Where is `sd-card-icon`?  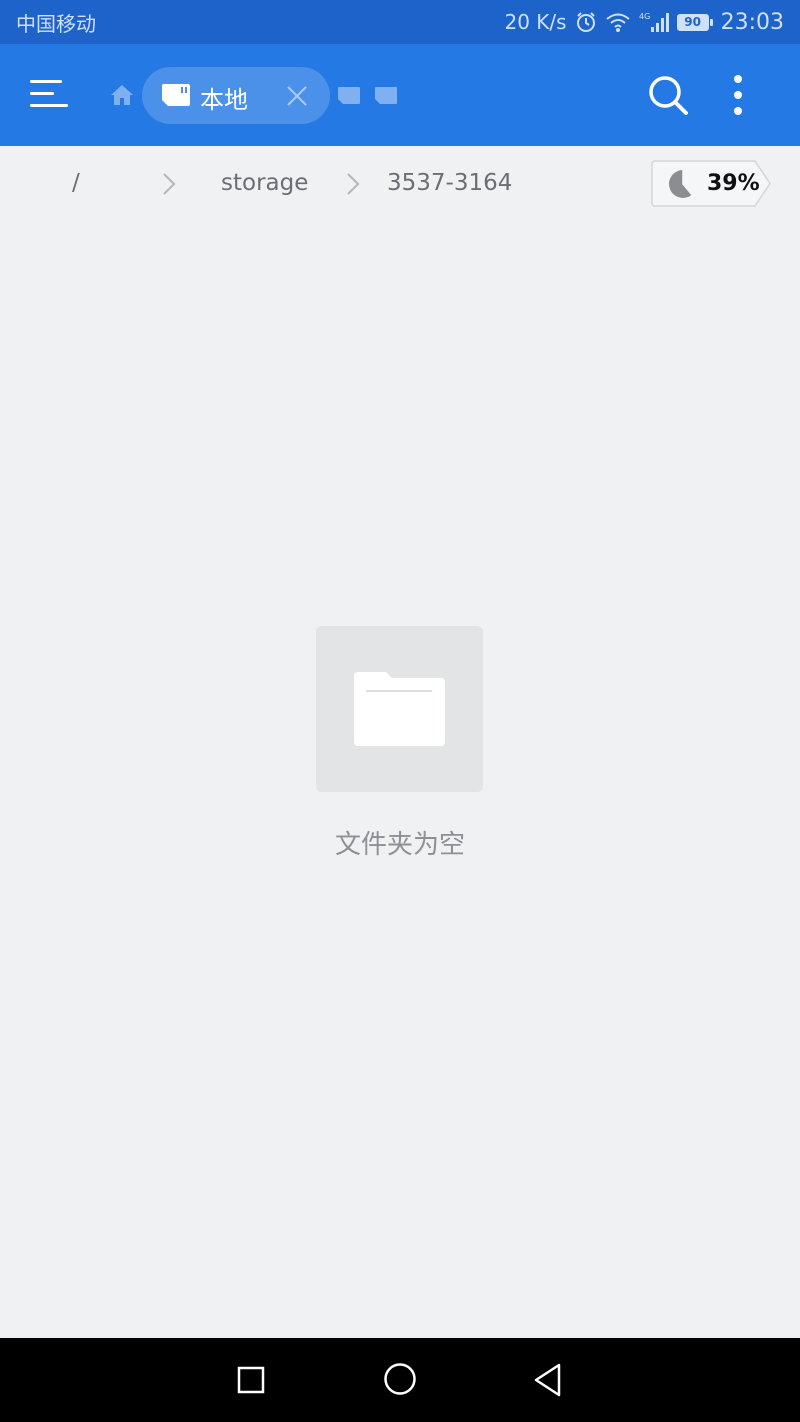
sd-card-icon is located at coordinates (176, 95).